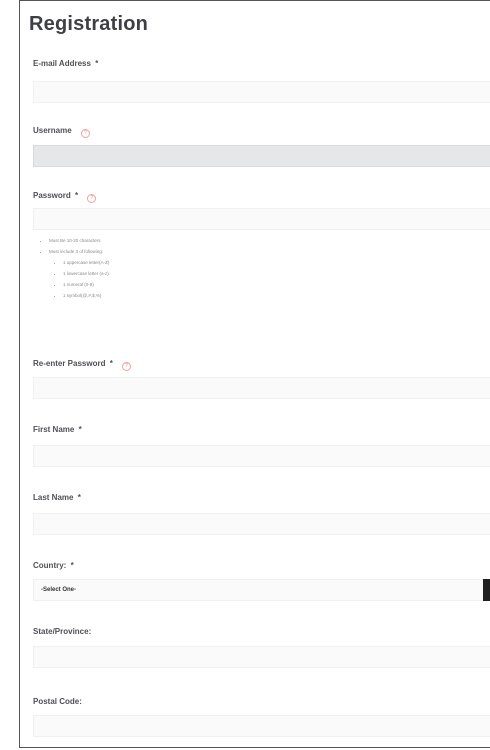  I want to click on password-label: Password * ?, so click(65, 197).